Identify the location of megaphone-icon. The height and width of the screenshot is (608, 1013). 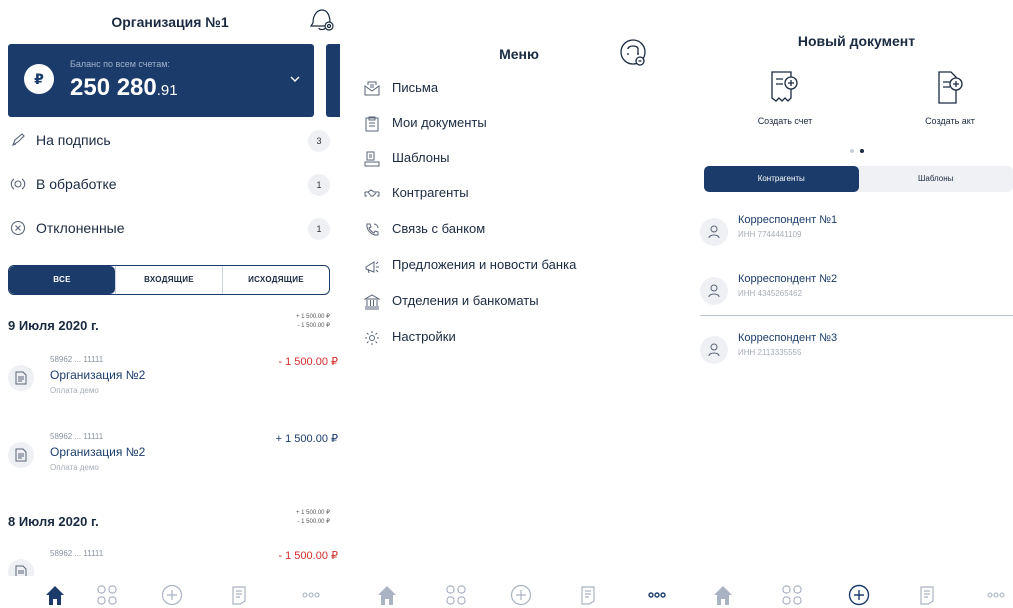
(372, 266).